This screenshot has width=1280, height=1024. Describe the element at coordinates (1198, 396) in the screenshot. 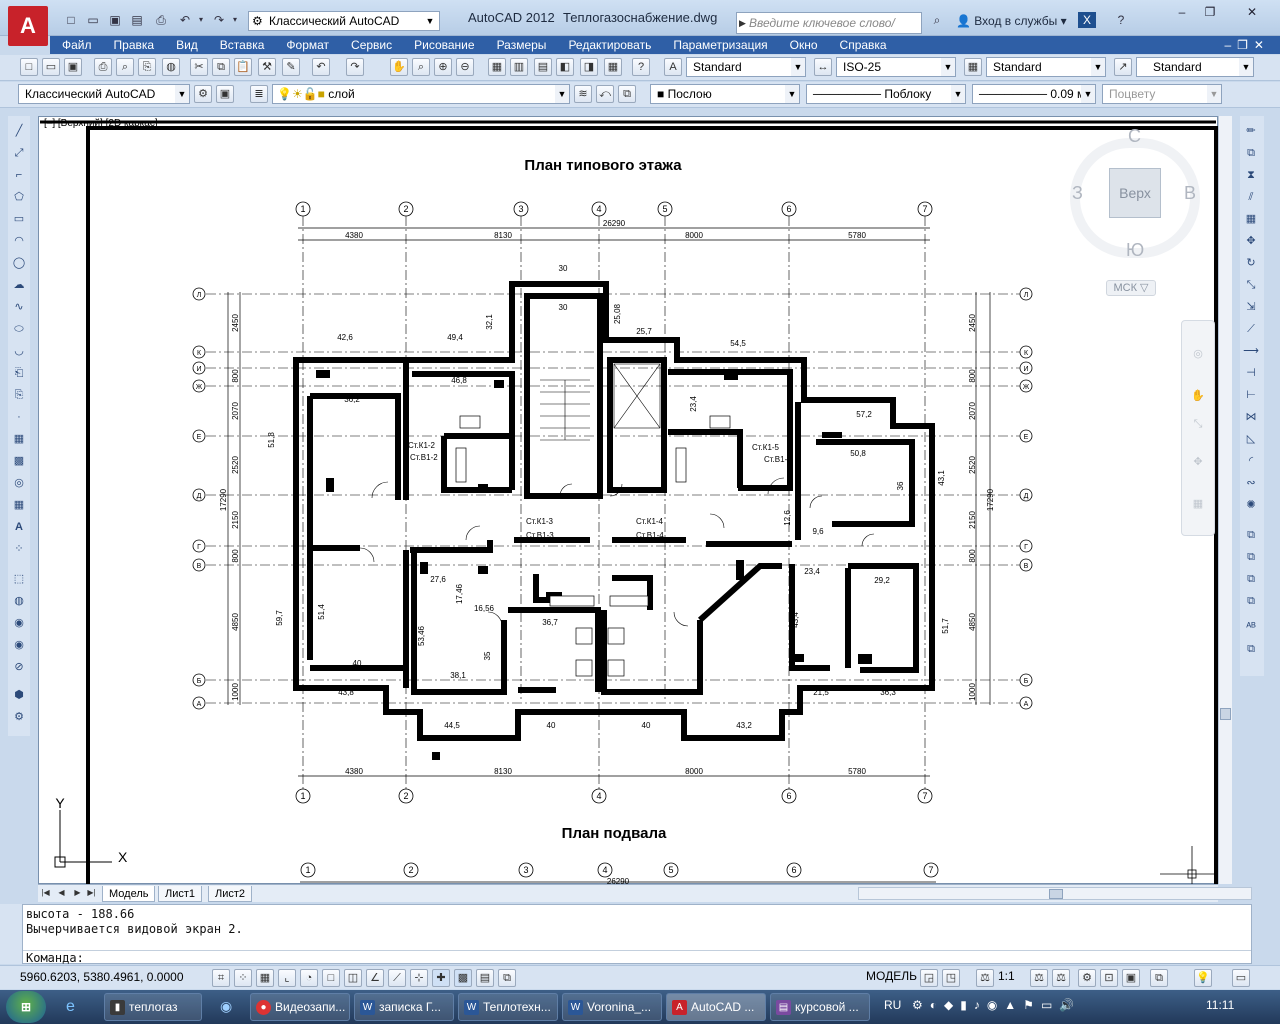

I see `pan-icon: ✋` at that location.